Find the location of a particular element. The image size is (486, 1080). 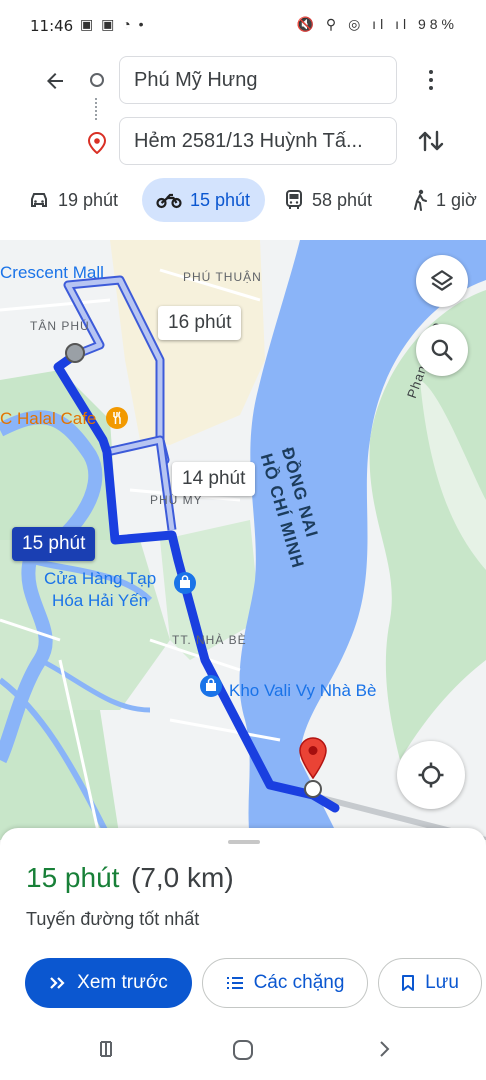

destination-marker-icon is located at coordinates (313, 758).